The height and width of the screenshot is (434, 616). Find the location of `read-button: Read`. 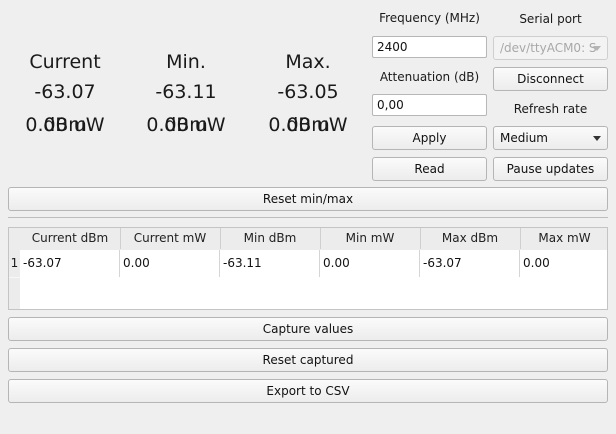

read-button: Read is located at coordinates (429, 169).